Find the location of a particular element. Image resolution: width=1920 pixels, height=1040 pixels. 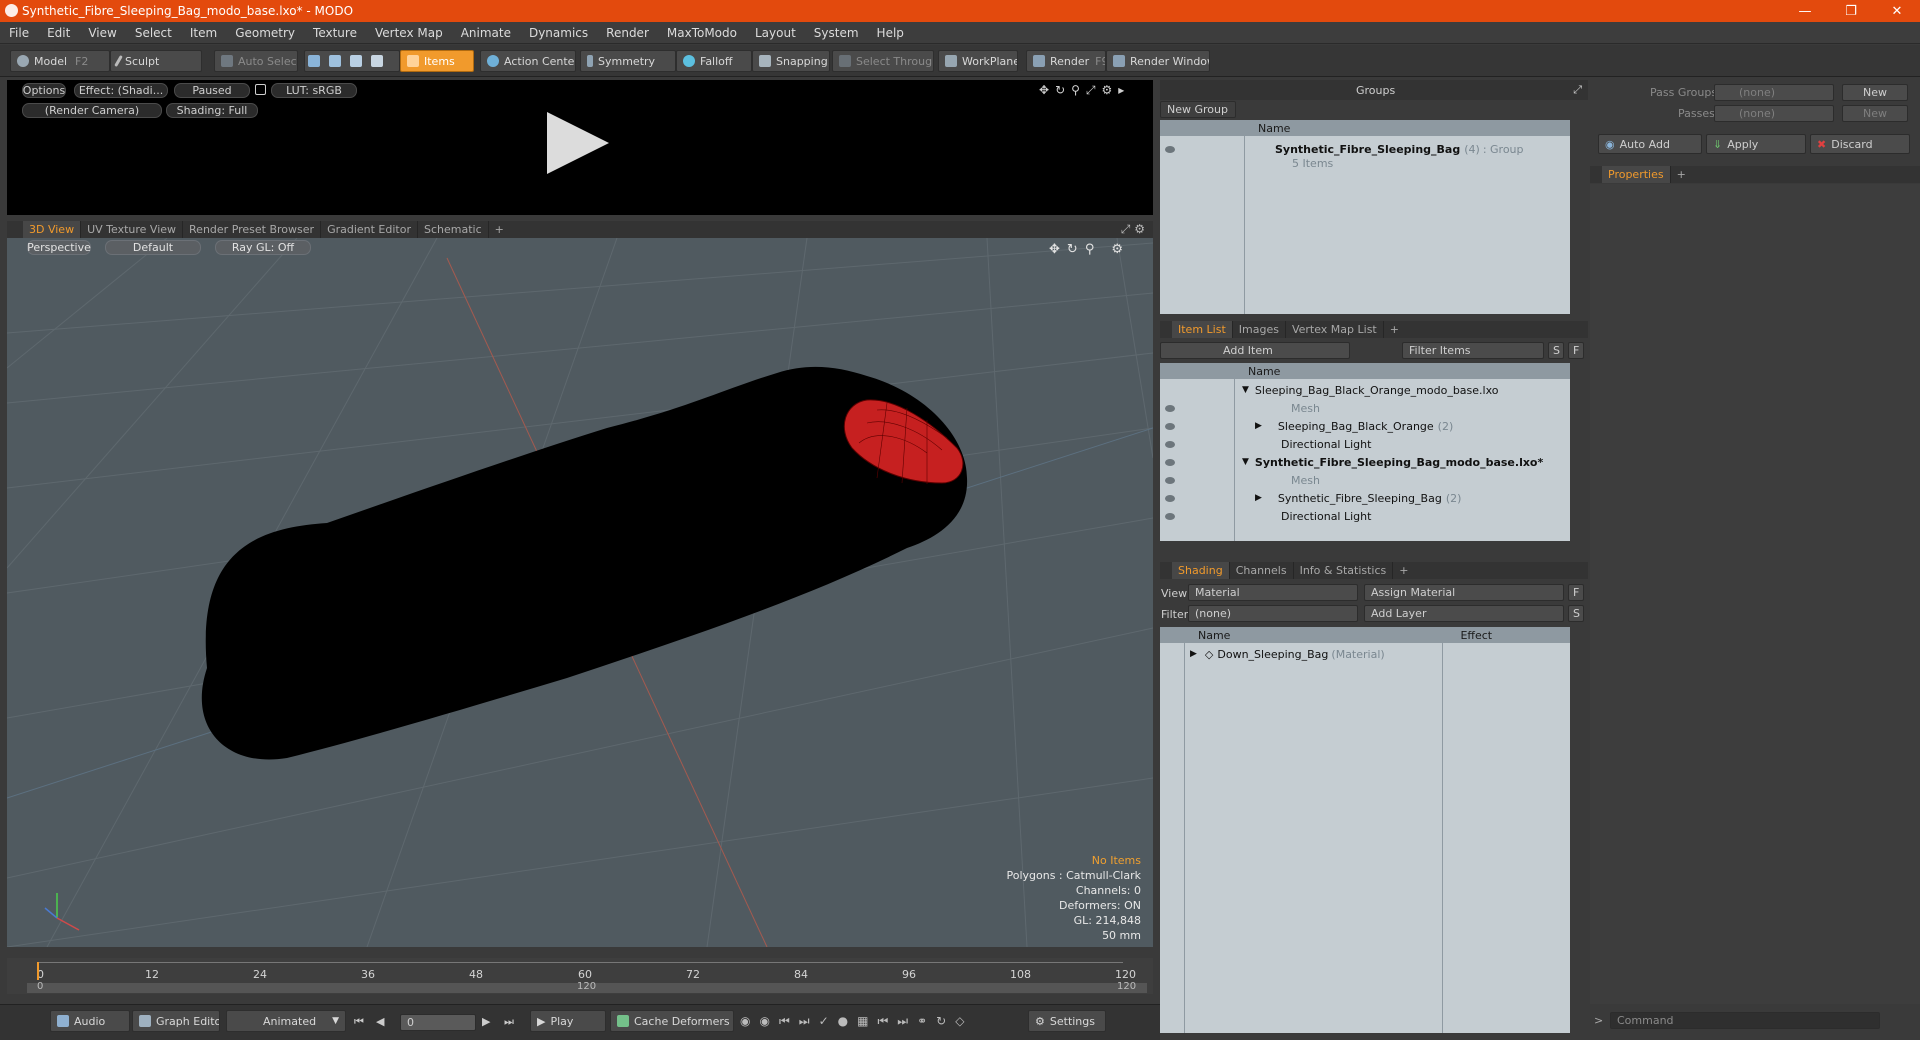

restore-icon: ❐ is located at coordinates (1851, 11).